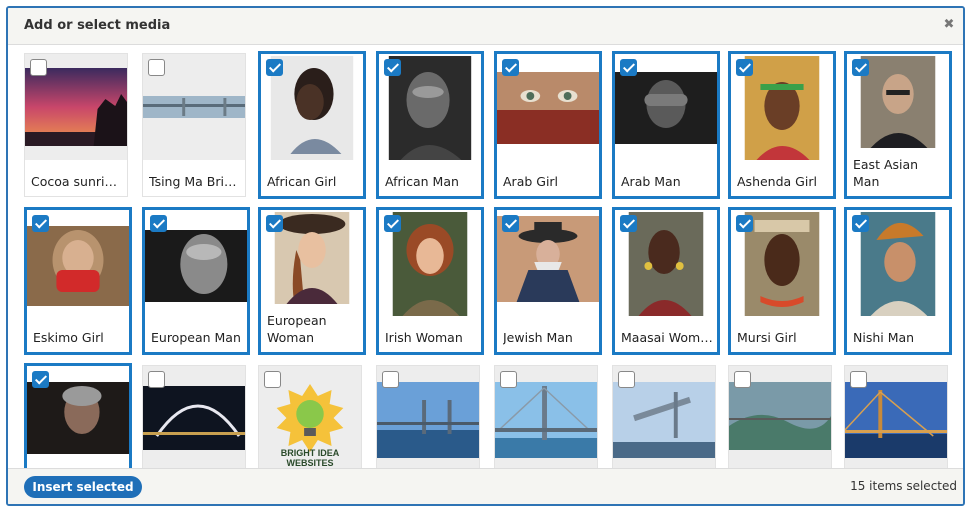  I want to click on media-item: Mursi Girl, so click(782, 281).